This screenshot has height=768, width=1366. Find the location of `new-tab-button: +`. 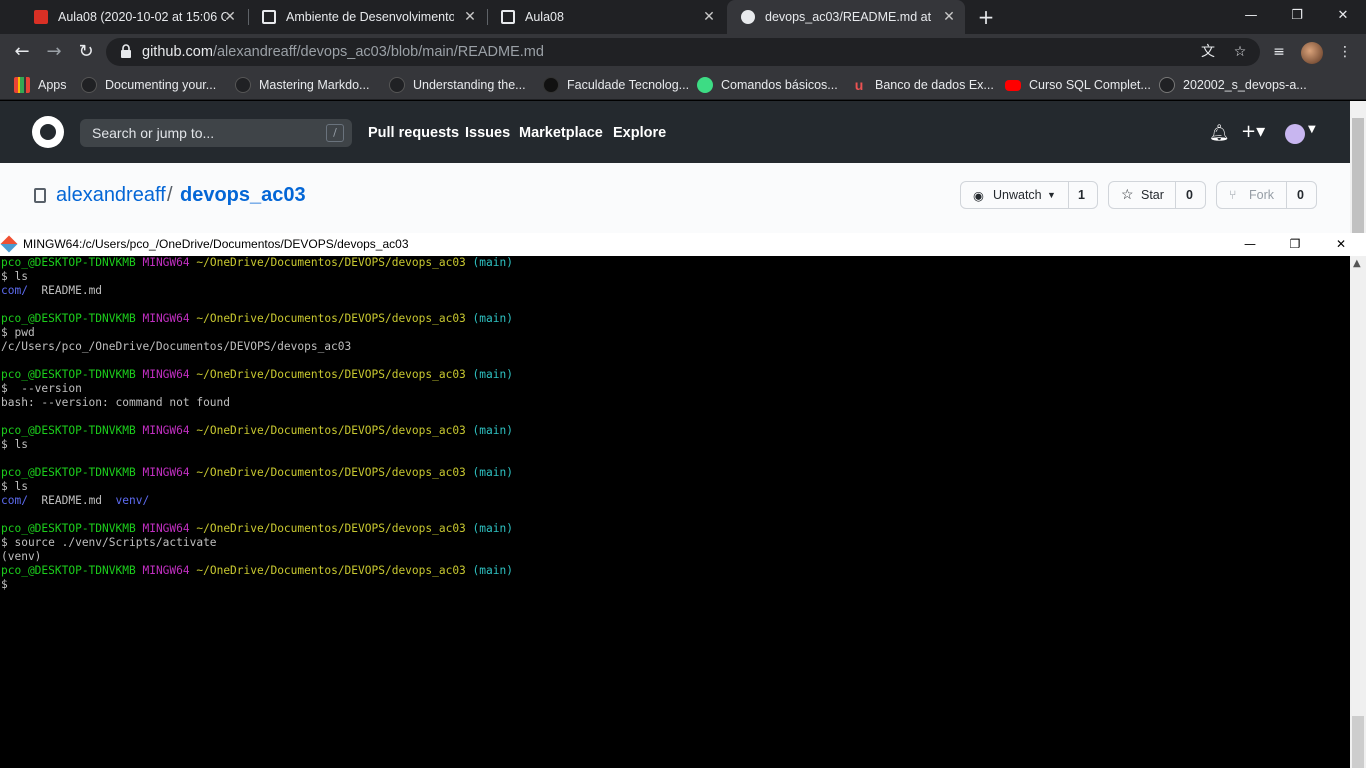

new-tab-button: + is located at coordinates (986, 17).